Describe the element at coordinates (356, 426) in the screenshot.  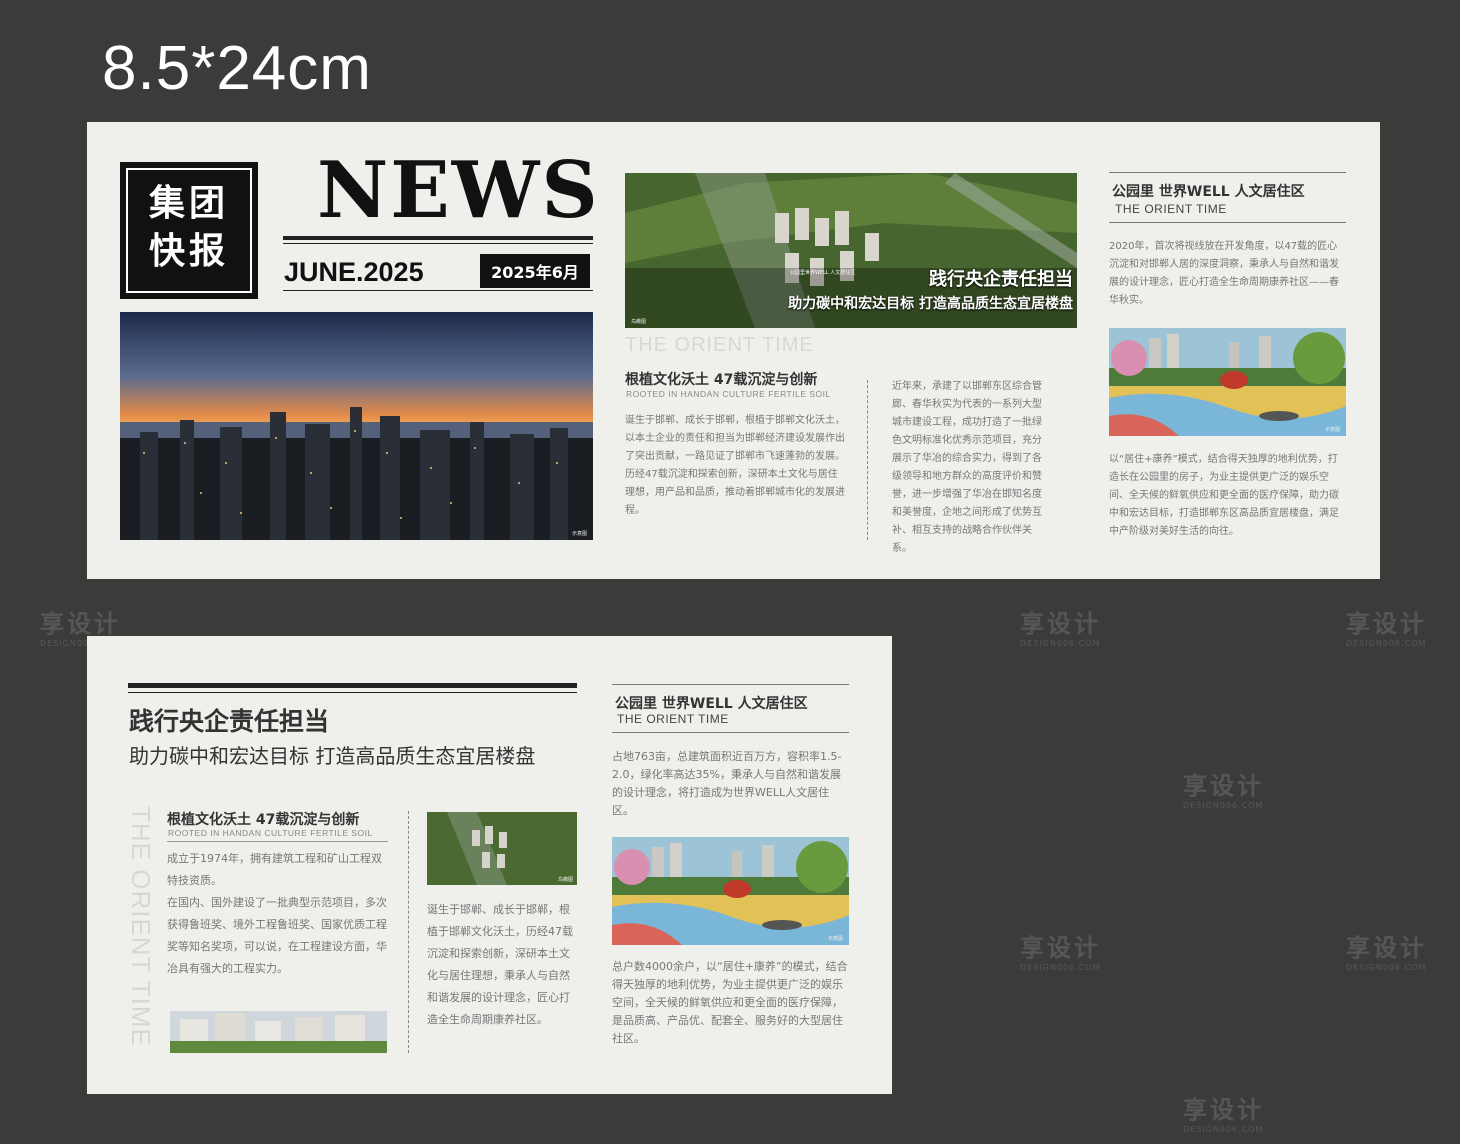
I see `city-skyline-photo: 示意图` at that location.